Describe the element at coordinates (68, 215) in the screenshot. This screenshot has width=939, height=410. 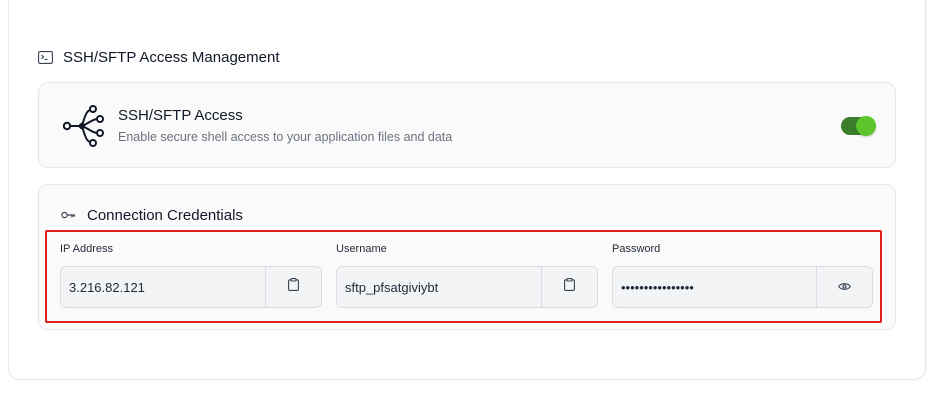
I see `key-icon` at that location.